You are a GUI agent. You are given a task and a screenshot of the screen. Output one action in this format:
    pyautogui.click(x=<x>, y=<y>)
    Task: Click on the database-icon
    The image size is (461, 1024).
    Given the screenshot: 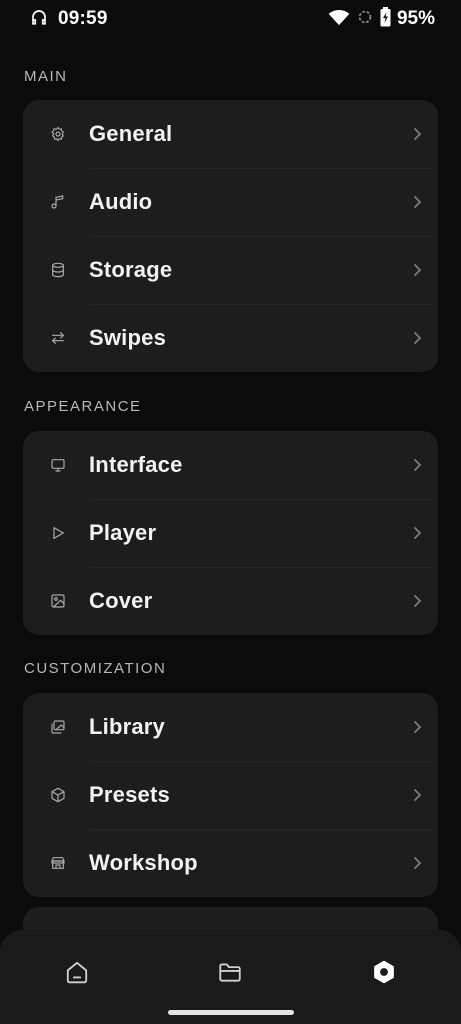 What is the action you would take?
    pyautogui.click(x=56, y=270)
    